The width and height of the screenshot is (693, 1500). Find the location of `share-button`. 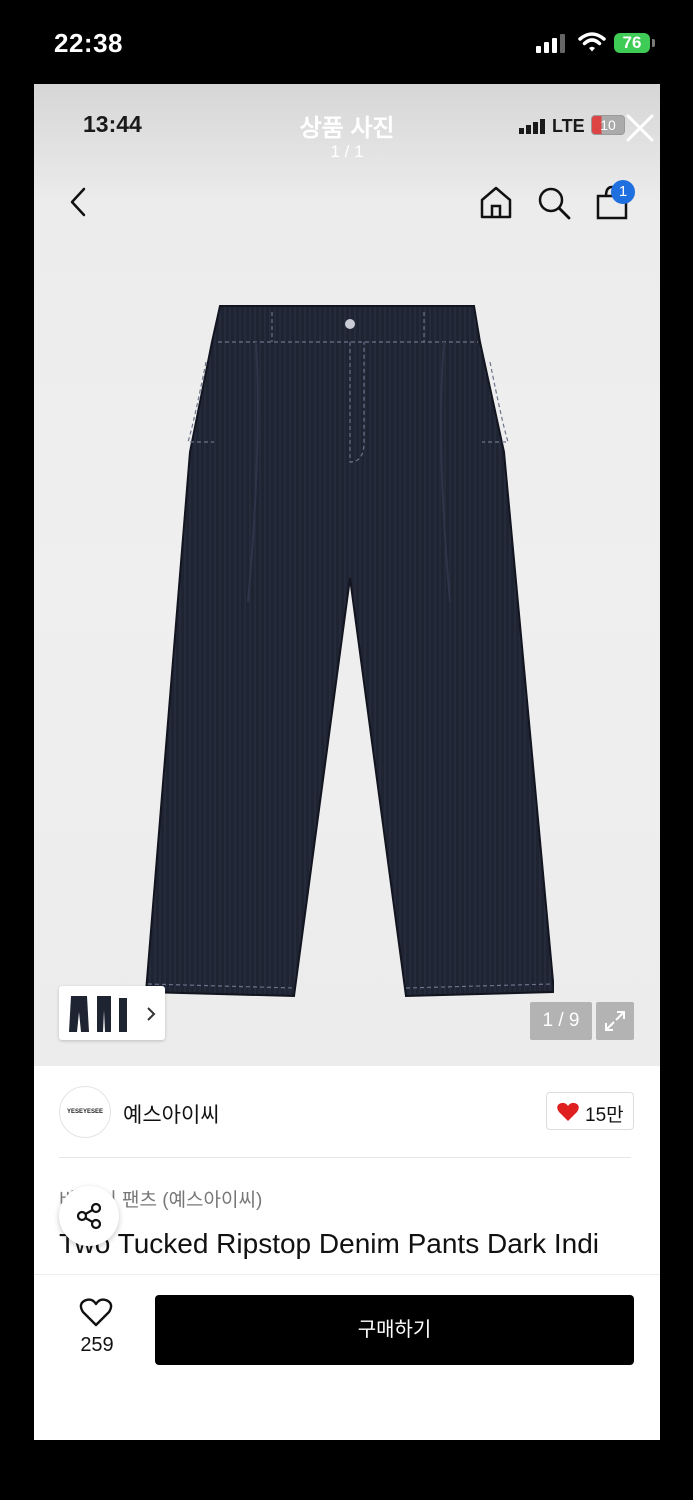

share-button is located at coordinates (89, 1216).